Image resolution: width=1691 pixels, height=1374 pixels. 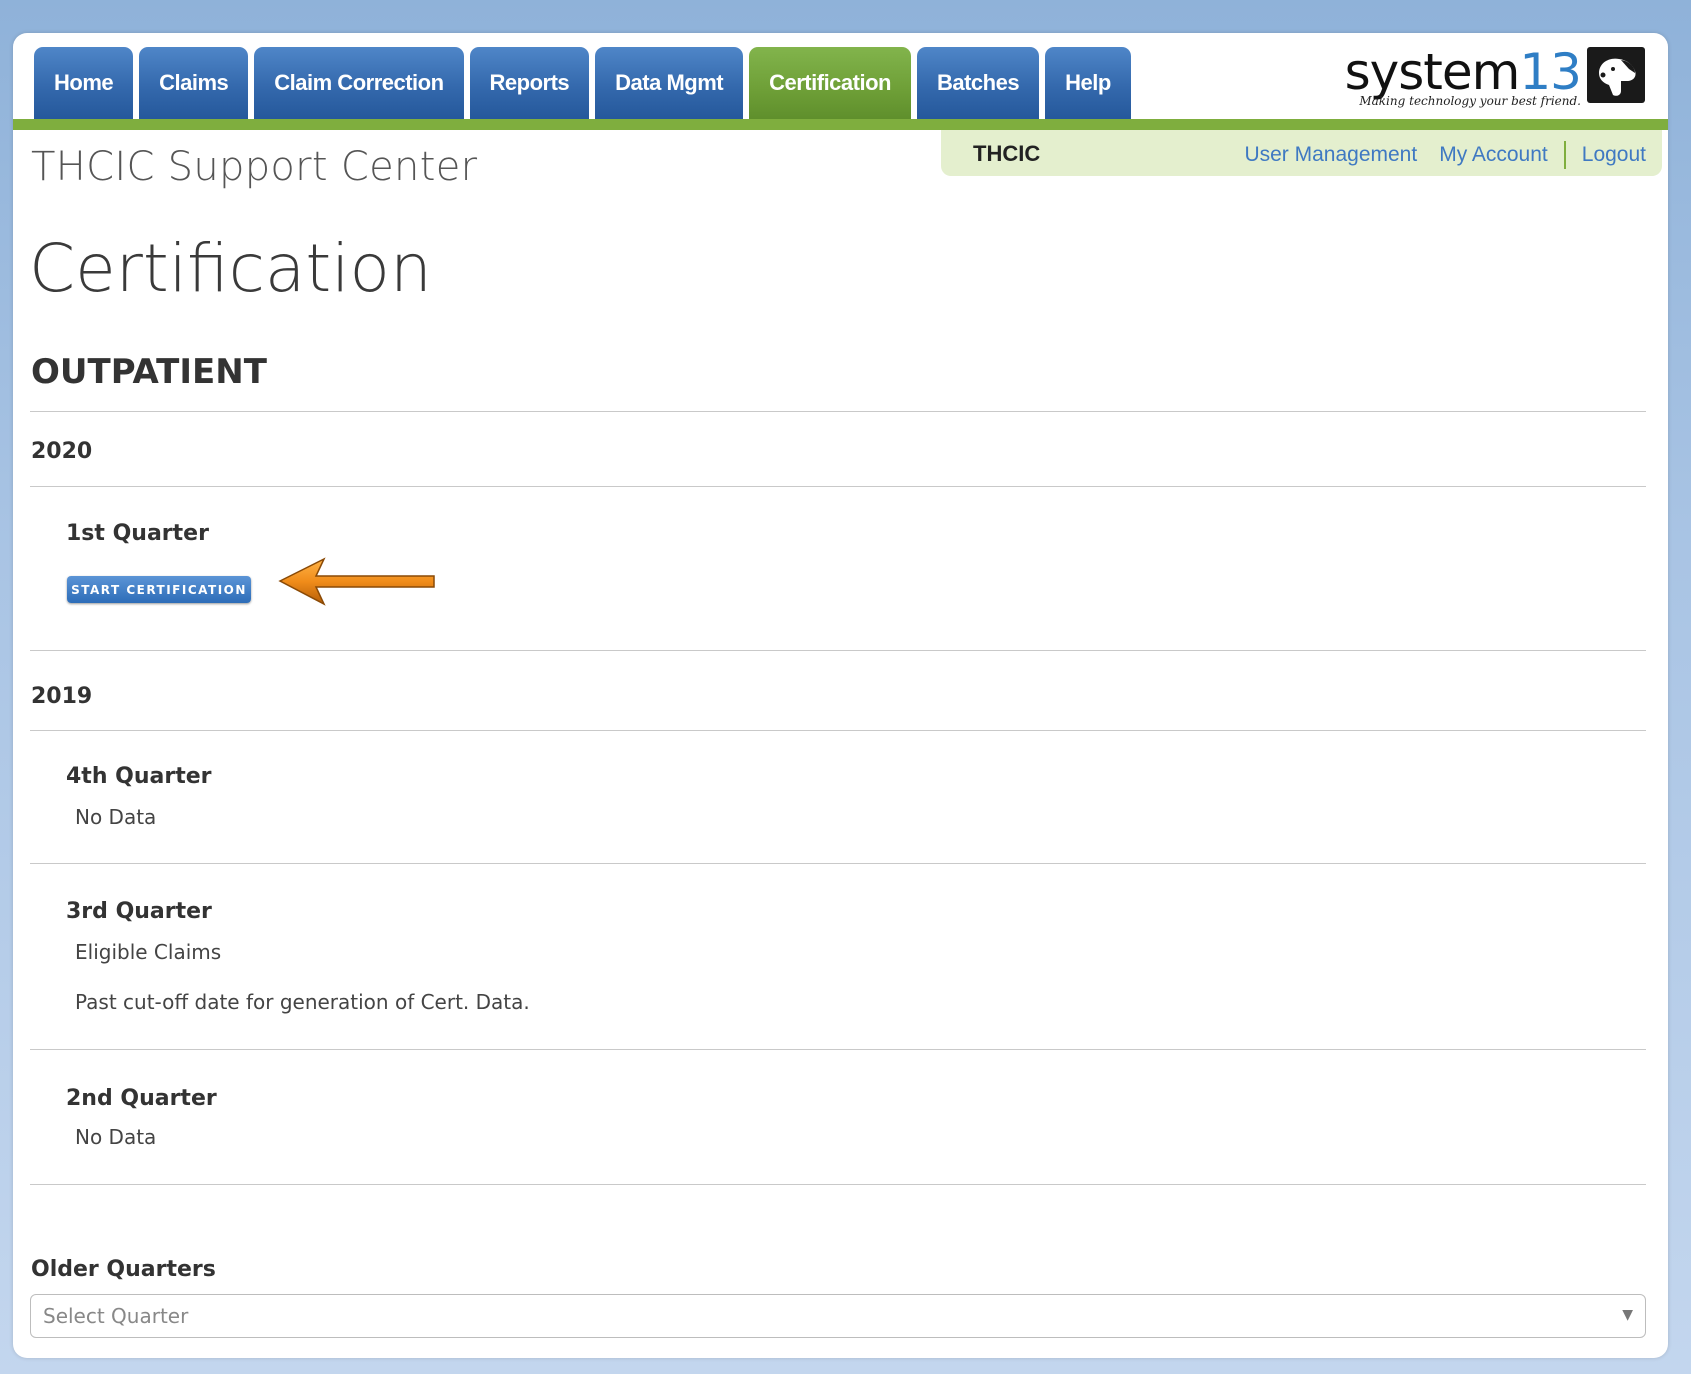 I want to click on user-bar: THCIC User Management My Account Logout, so click(x=1301, y=153).